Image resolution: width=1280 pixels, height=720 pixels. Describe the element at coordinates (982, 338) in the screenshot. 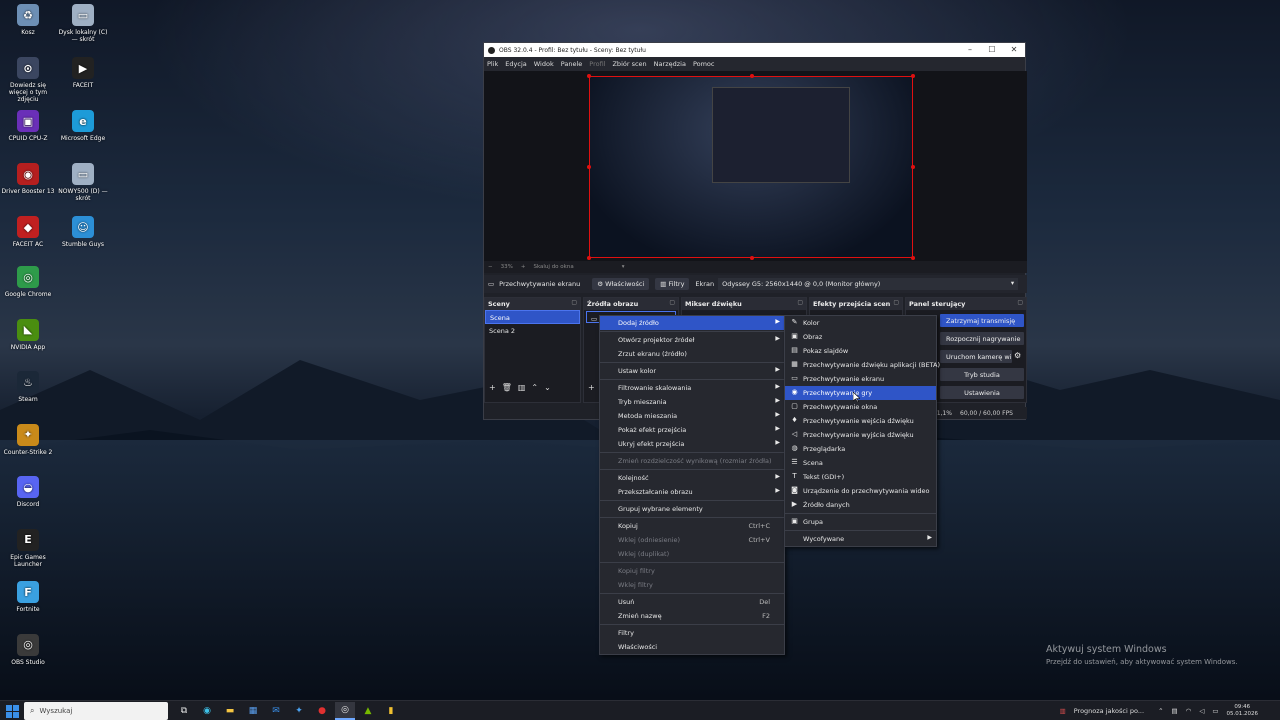

I see `start-recording-button: Rozpocznij nagrywanie` at that location.